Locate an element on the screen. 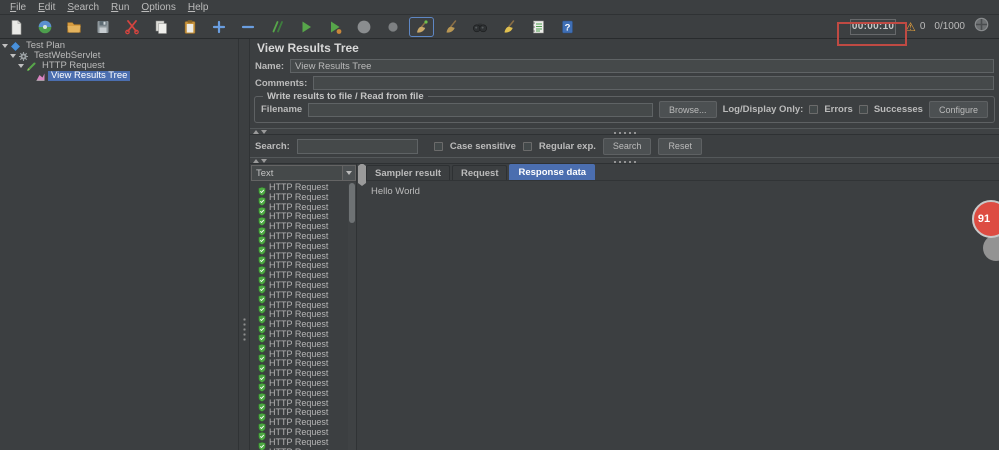 Image resolution: width=999 pixels, height=450 pixels. clear-icon is located at coordinates (422, 27).